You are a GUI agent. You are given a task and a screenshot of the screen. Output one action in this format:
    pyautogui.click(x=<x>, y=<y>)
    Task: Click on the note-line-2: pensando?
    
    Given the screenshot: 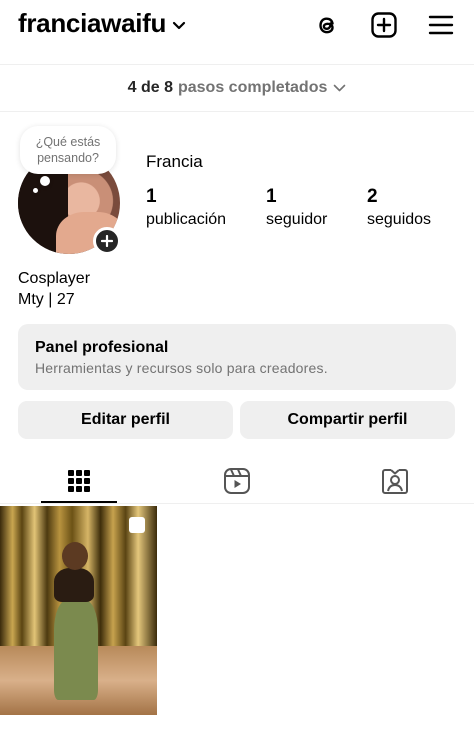 What is the action you would take?
    pyautogui.click(x=68, y=158)
    